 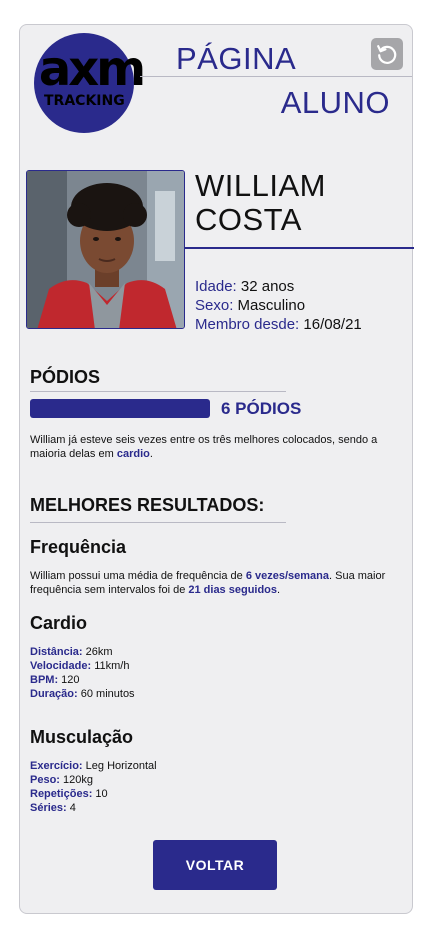 What do you see at coordinates (92, 69) in the screenshot?
I see `logo-wordmark: axm` at bounding box center [92, 69].